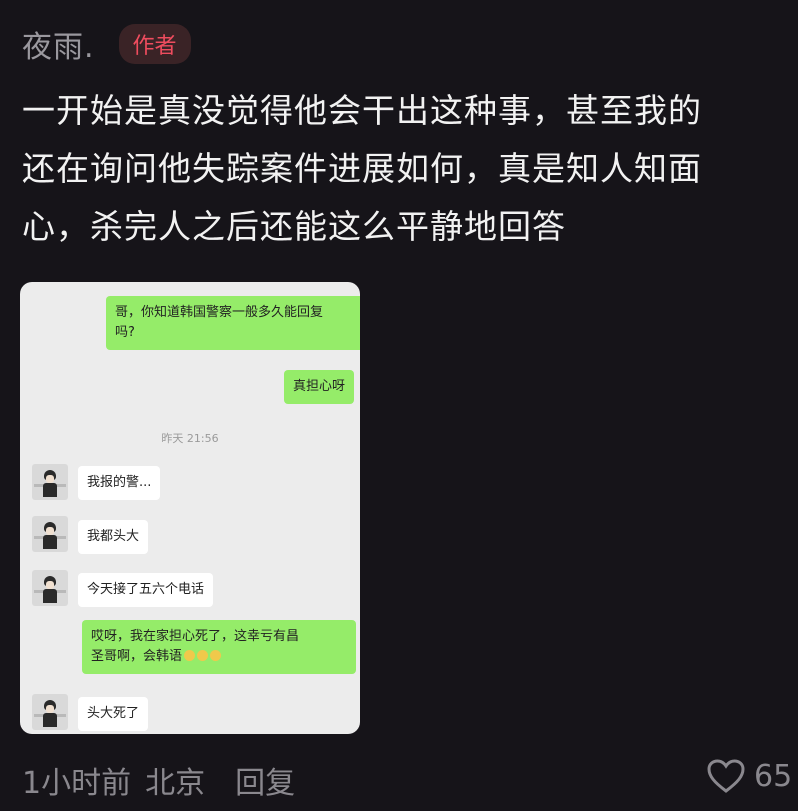 The width and height of the screenshot is (798, 811). Describe the element at coordinates (154, 44) in the screenshot. I see `author-badge: 作者` at that location.